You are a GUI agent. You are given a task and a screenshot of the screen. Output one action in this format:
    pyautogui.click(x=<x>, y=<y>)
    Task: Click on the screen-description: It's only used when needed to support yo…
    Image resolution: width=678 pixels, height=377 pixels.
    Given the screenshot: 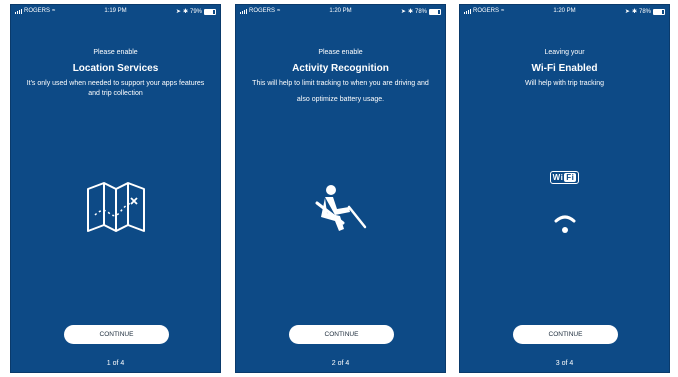 What is the action you would take?
    pyautogui.click(x=115, y=88)
    